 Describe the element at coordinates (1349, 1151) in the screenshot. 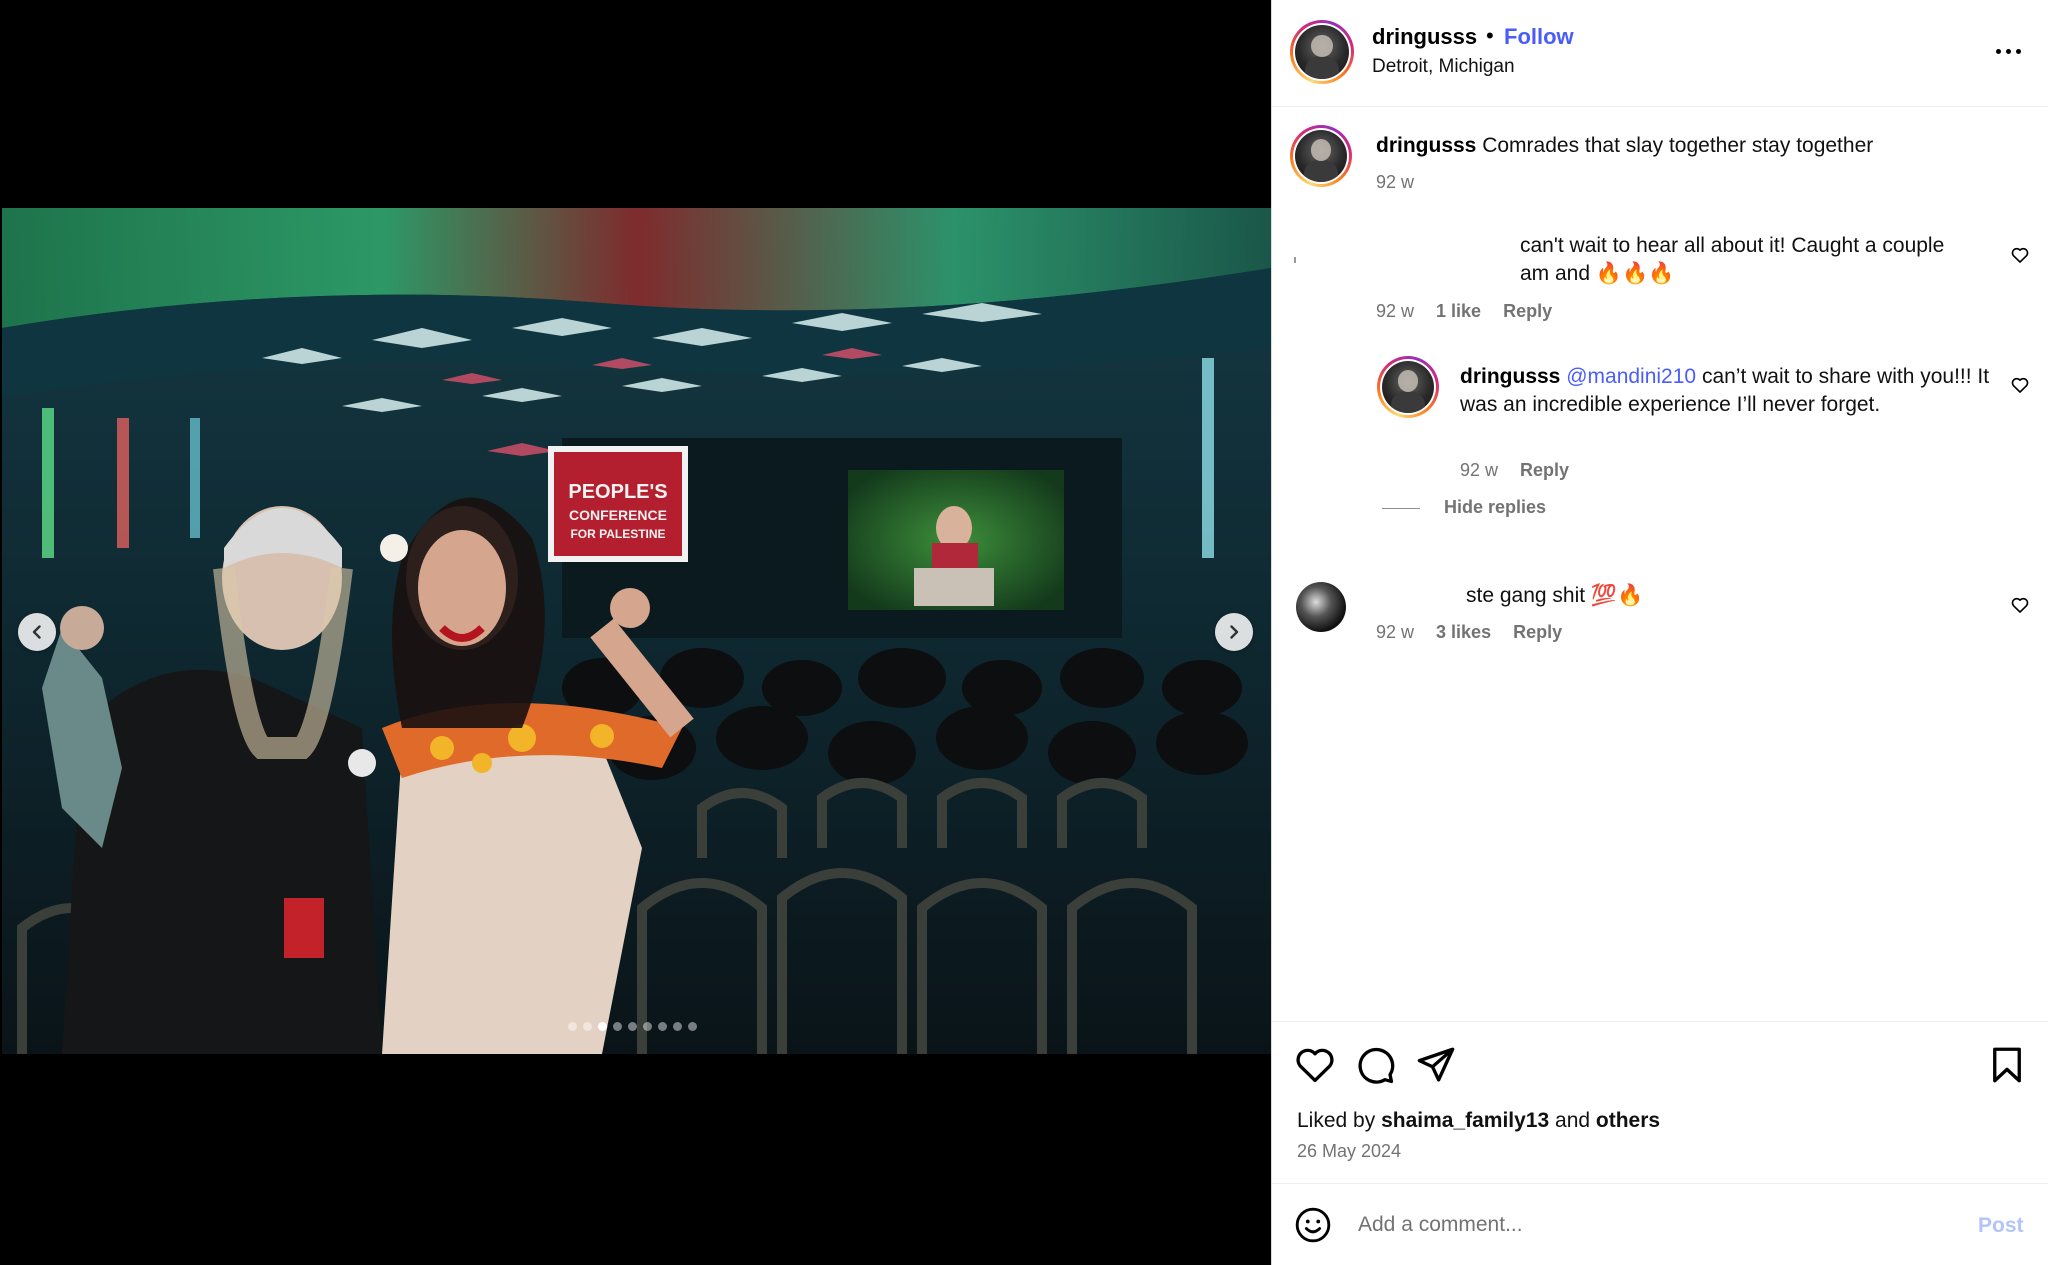

I see `post-date: 26 May 2024` at that location.